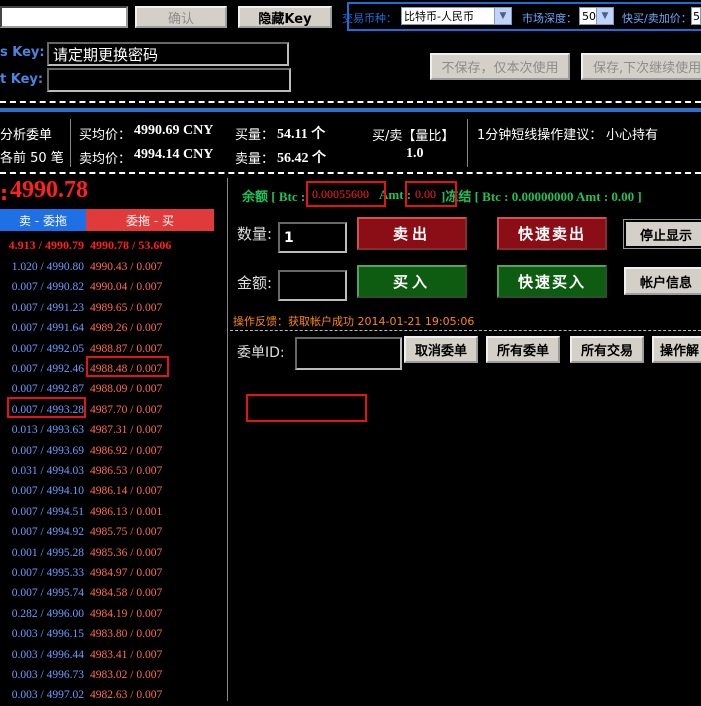 This screenshot has height=706, width=701. What do you see at coordinates (47, 328) in the screenshot?
I see `bid-cell: 0.007 / 4991.64` at bounding box center [47, 328].